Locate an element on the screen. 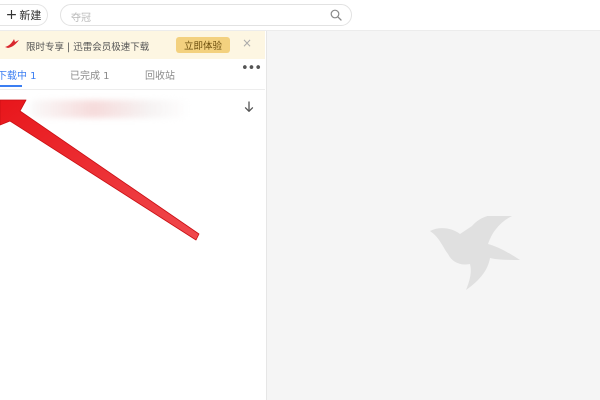 The image size is (600, 400). more-options-icon: ••• is located at coordinates (251, 68).